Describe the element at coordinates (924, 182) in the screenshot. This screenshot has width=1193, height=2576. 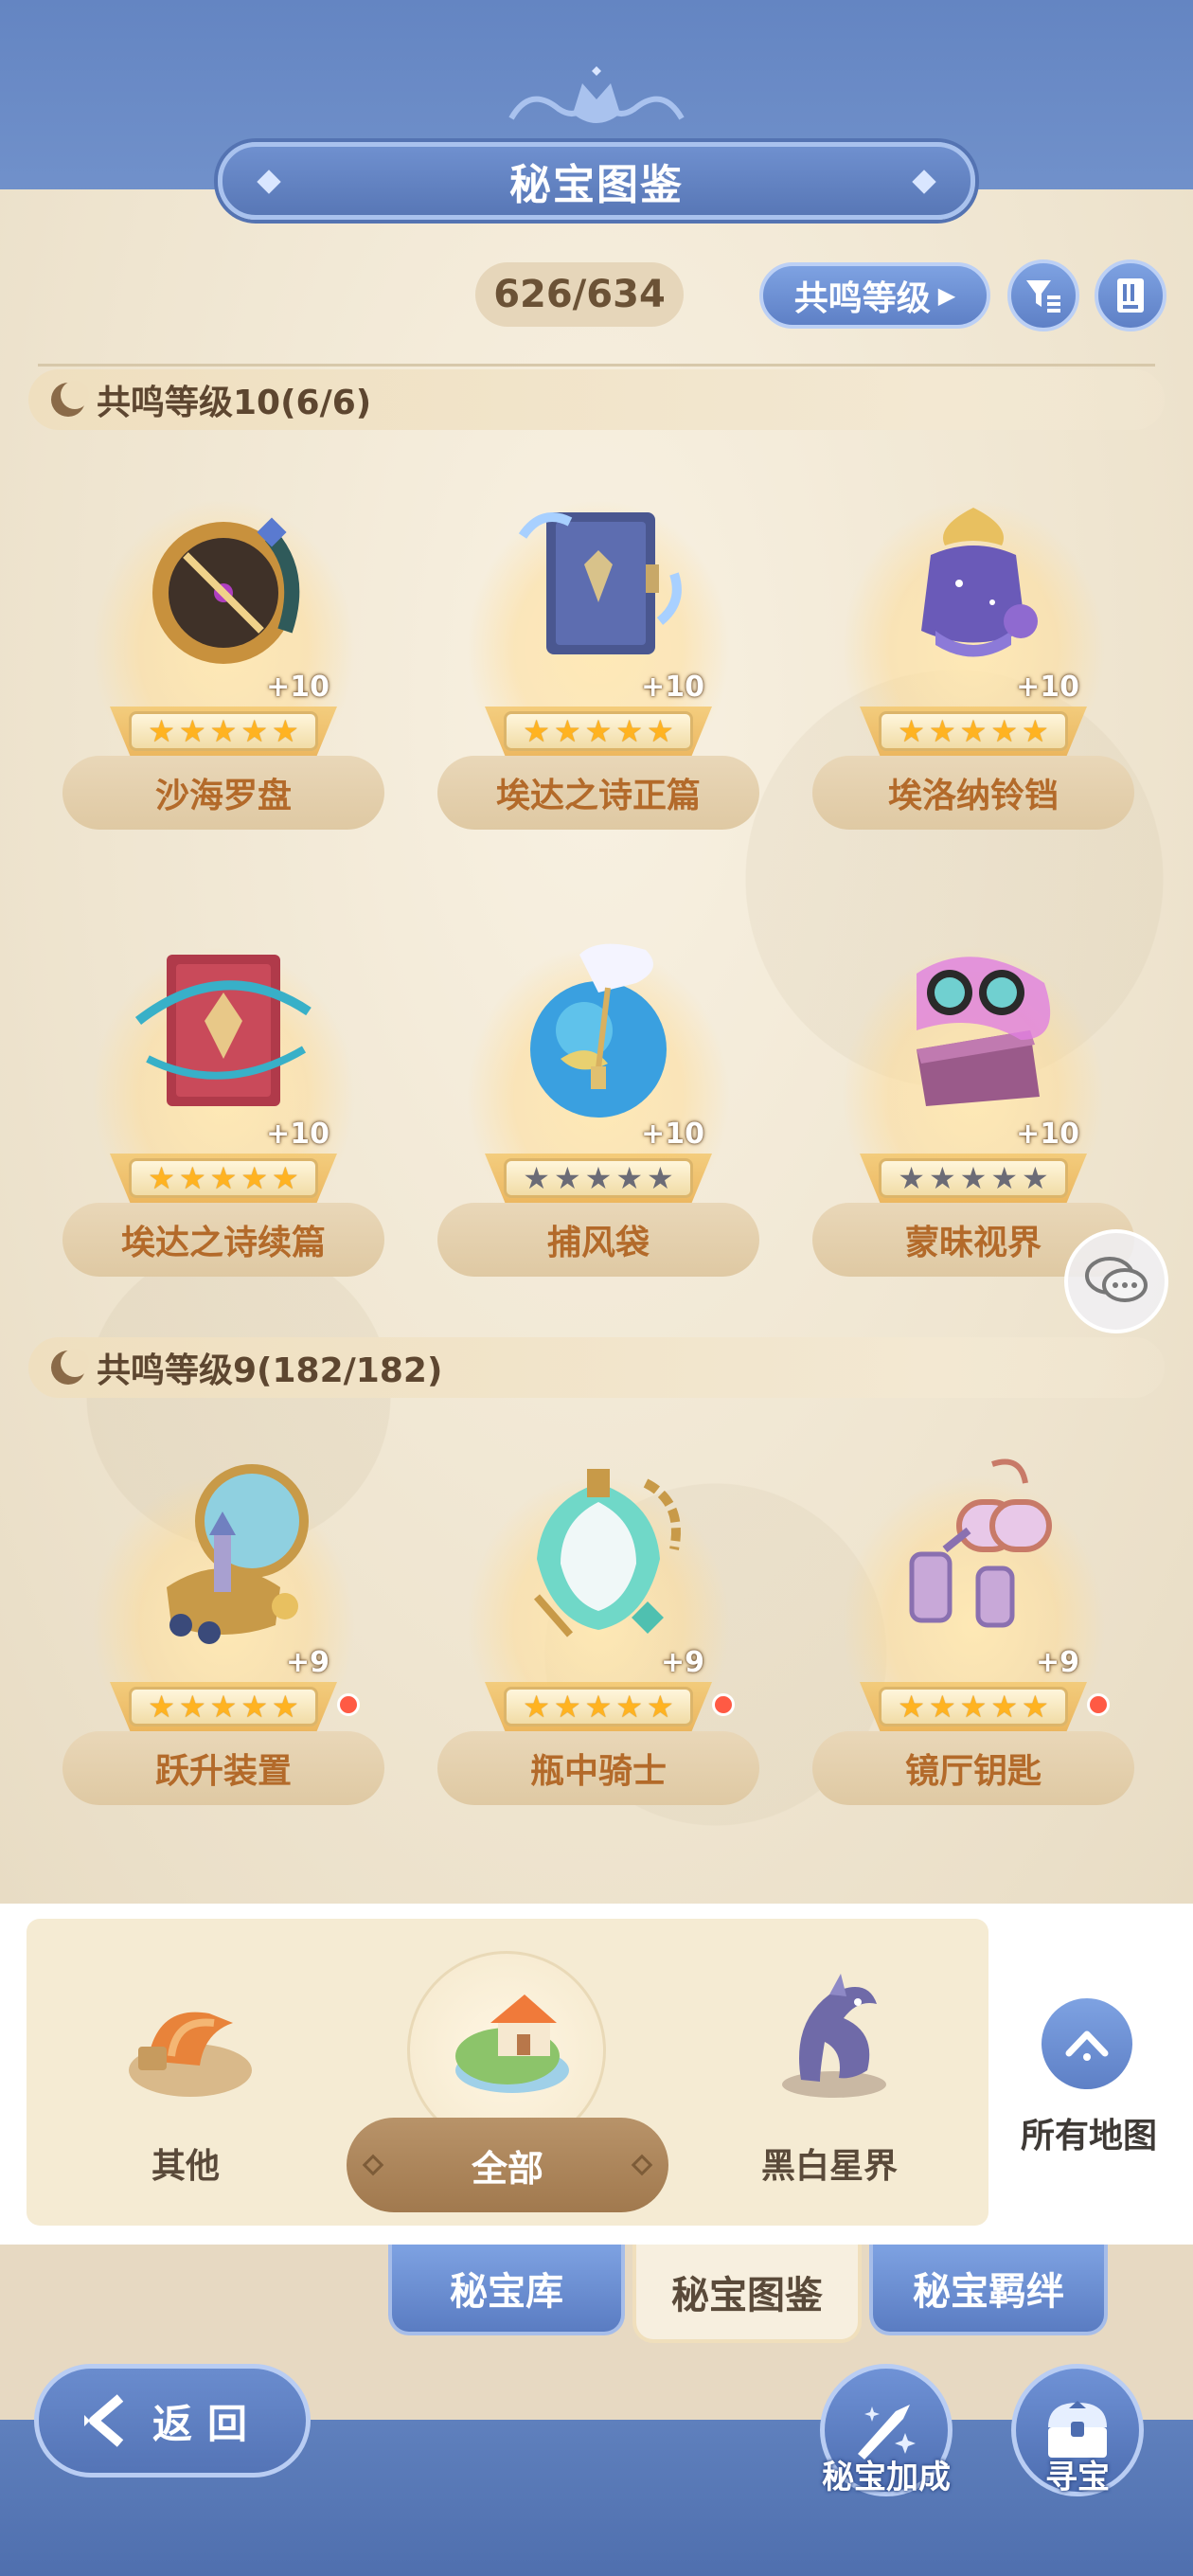
I see `right-diamond-icon` at that location.